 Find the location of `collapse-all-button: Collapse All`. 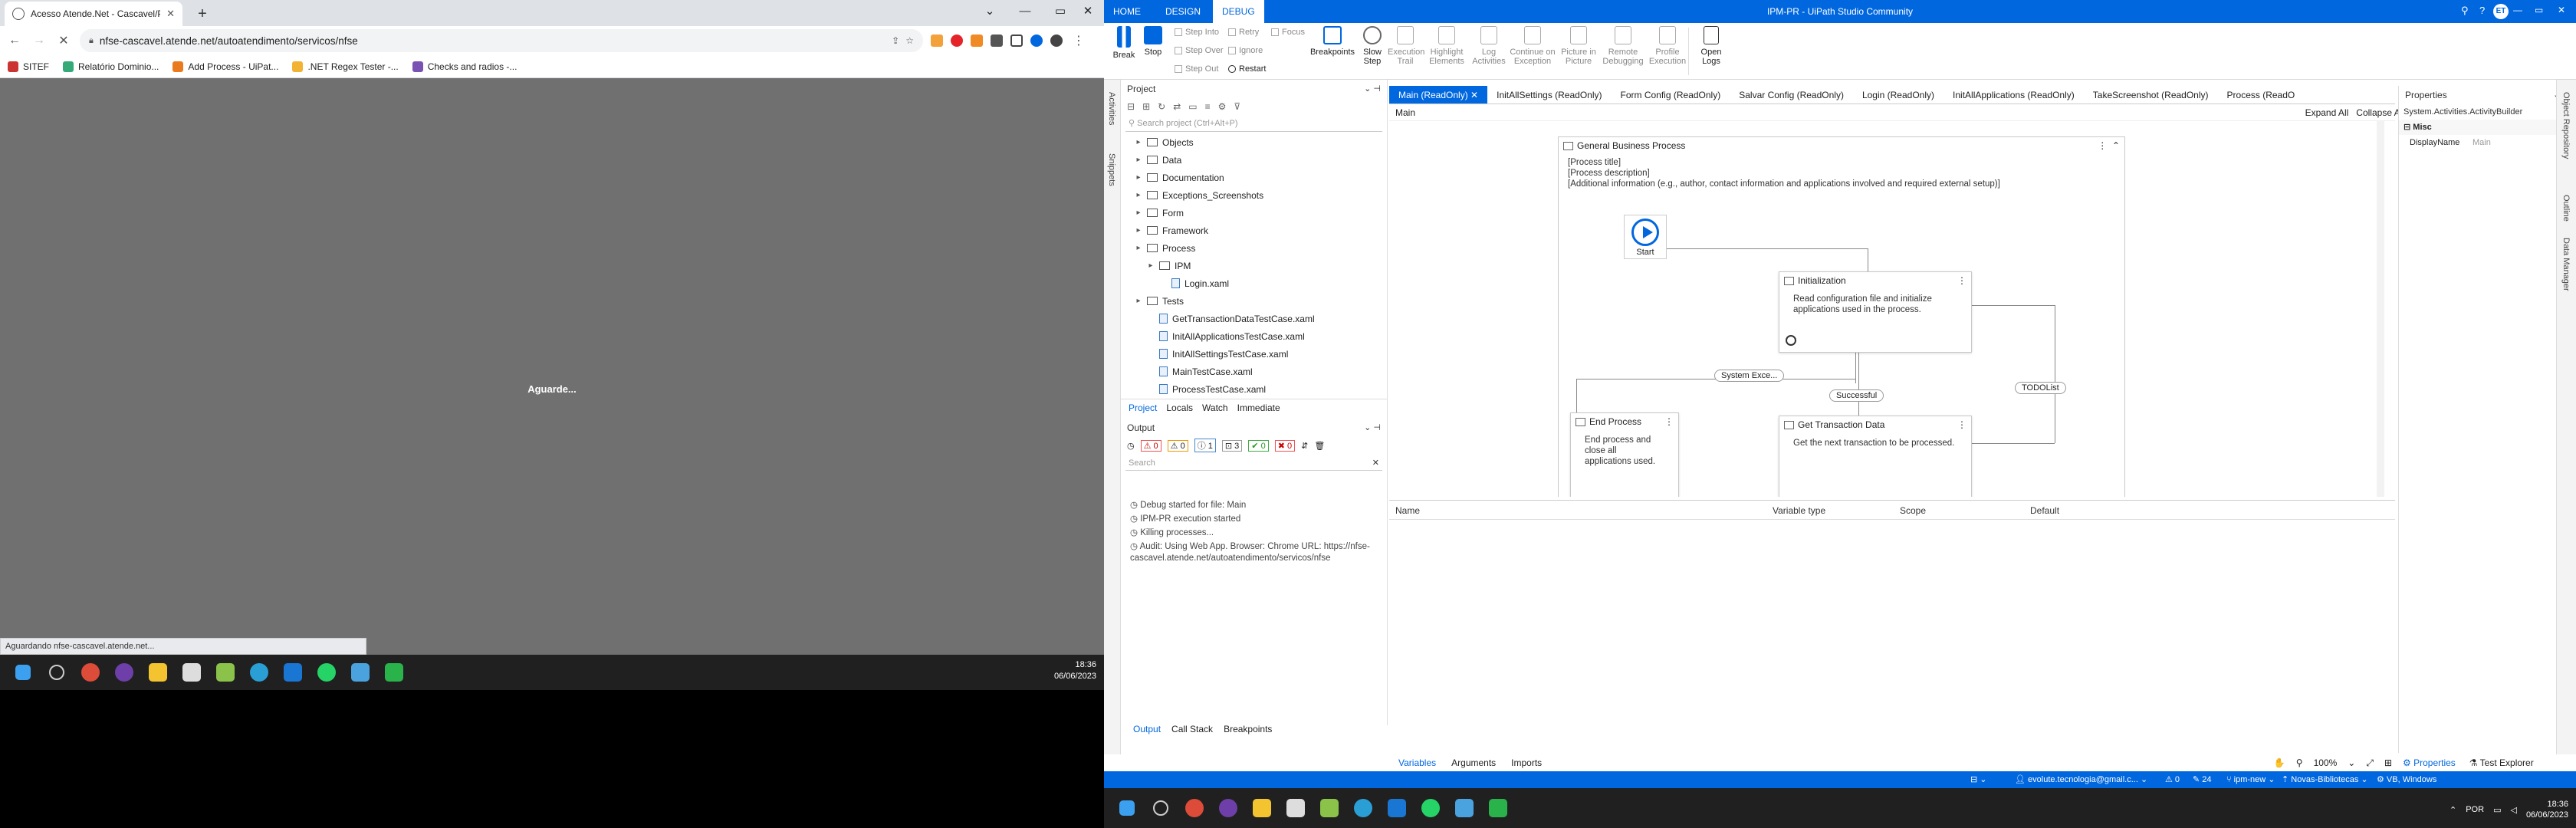

collapse-all-button: Collapse All is located at coordinates (2380, 113).